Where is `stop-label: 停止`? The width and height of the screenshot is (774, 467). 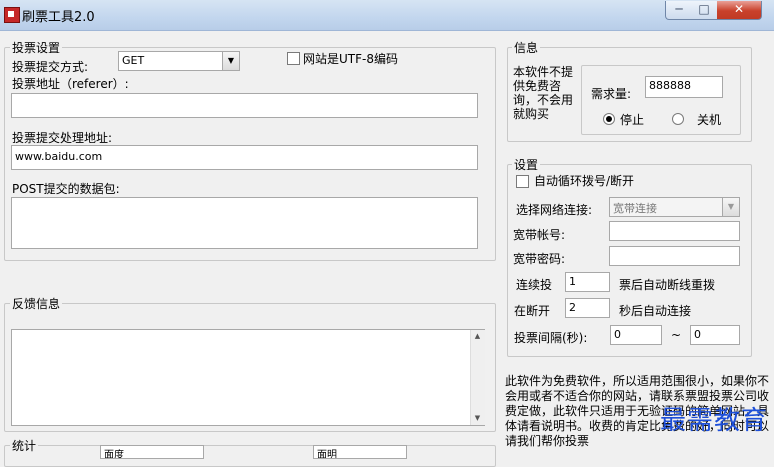
stop-label: 停止 is located at coordinates (632, 120).